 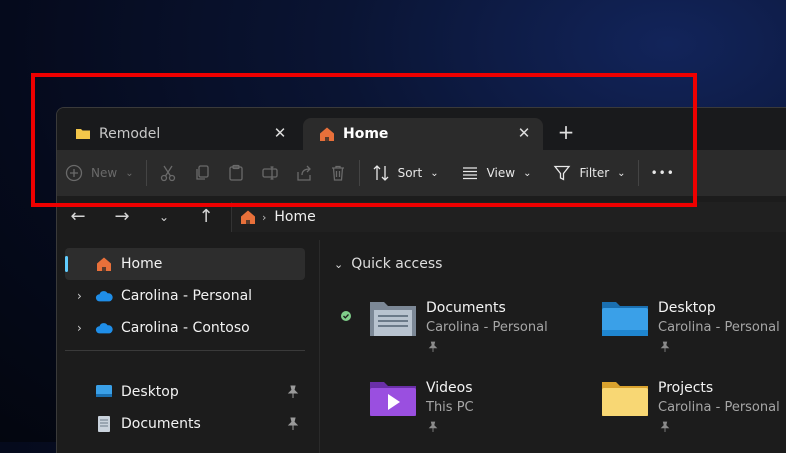 What do you see at coordinates (78, 217) in the screenshot?
I see `back-button: ←` at bounding box center [78, 217].